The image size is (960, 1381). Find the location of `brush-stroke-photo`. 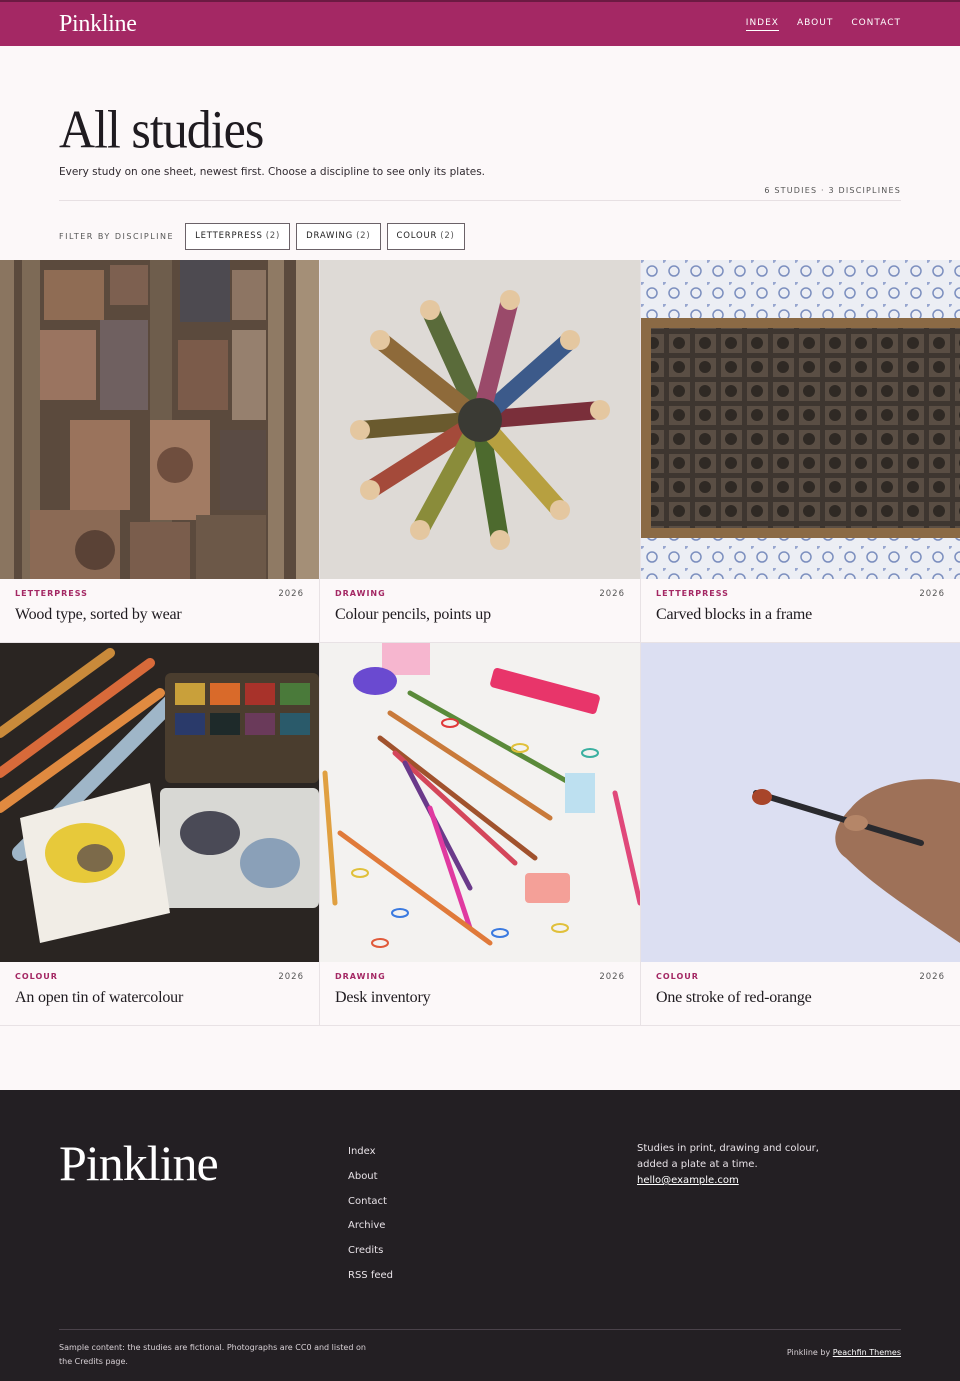

brush-stroke-photo is located at coordinates (800, 802).